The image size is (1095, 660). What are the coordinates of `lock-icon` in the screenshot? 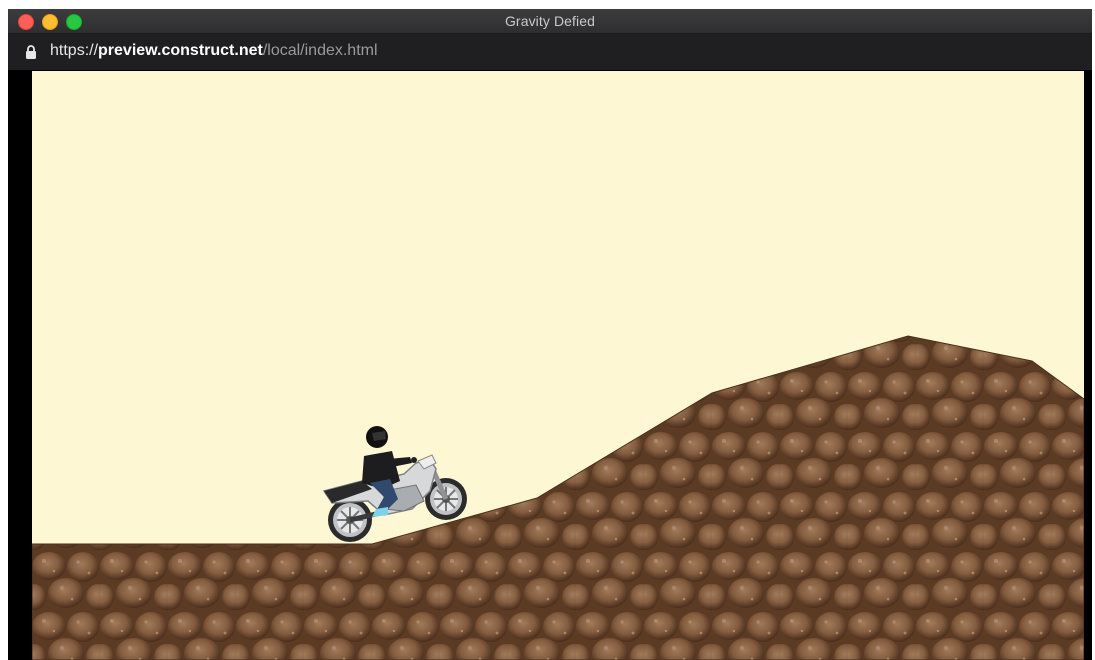 It's located at (31, 52).